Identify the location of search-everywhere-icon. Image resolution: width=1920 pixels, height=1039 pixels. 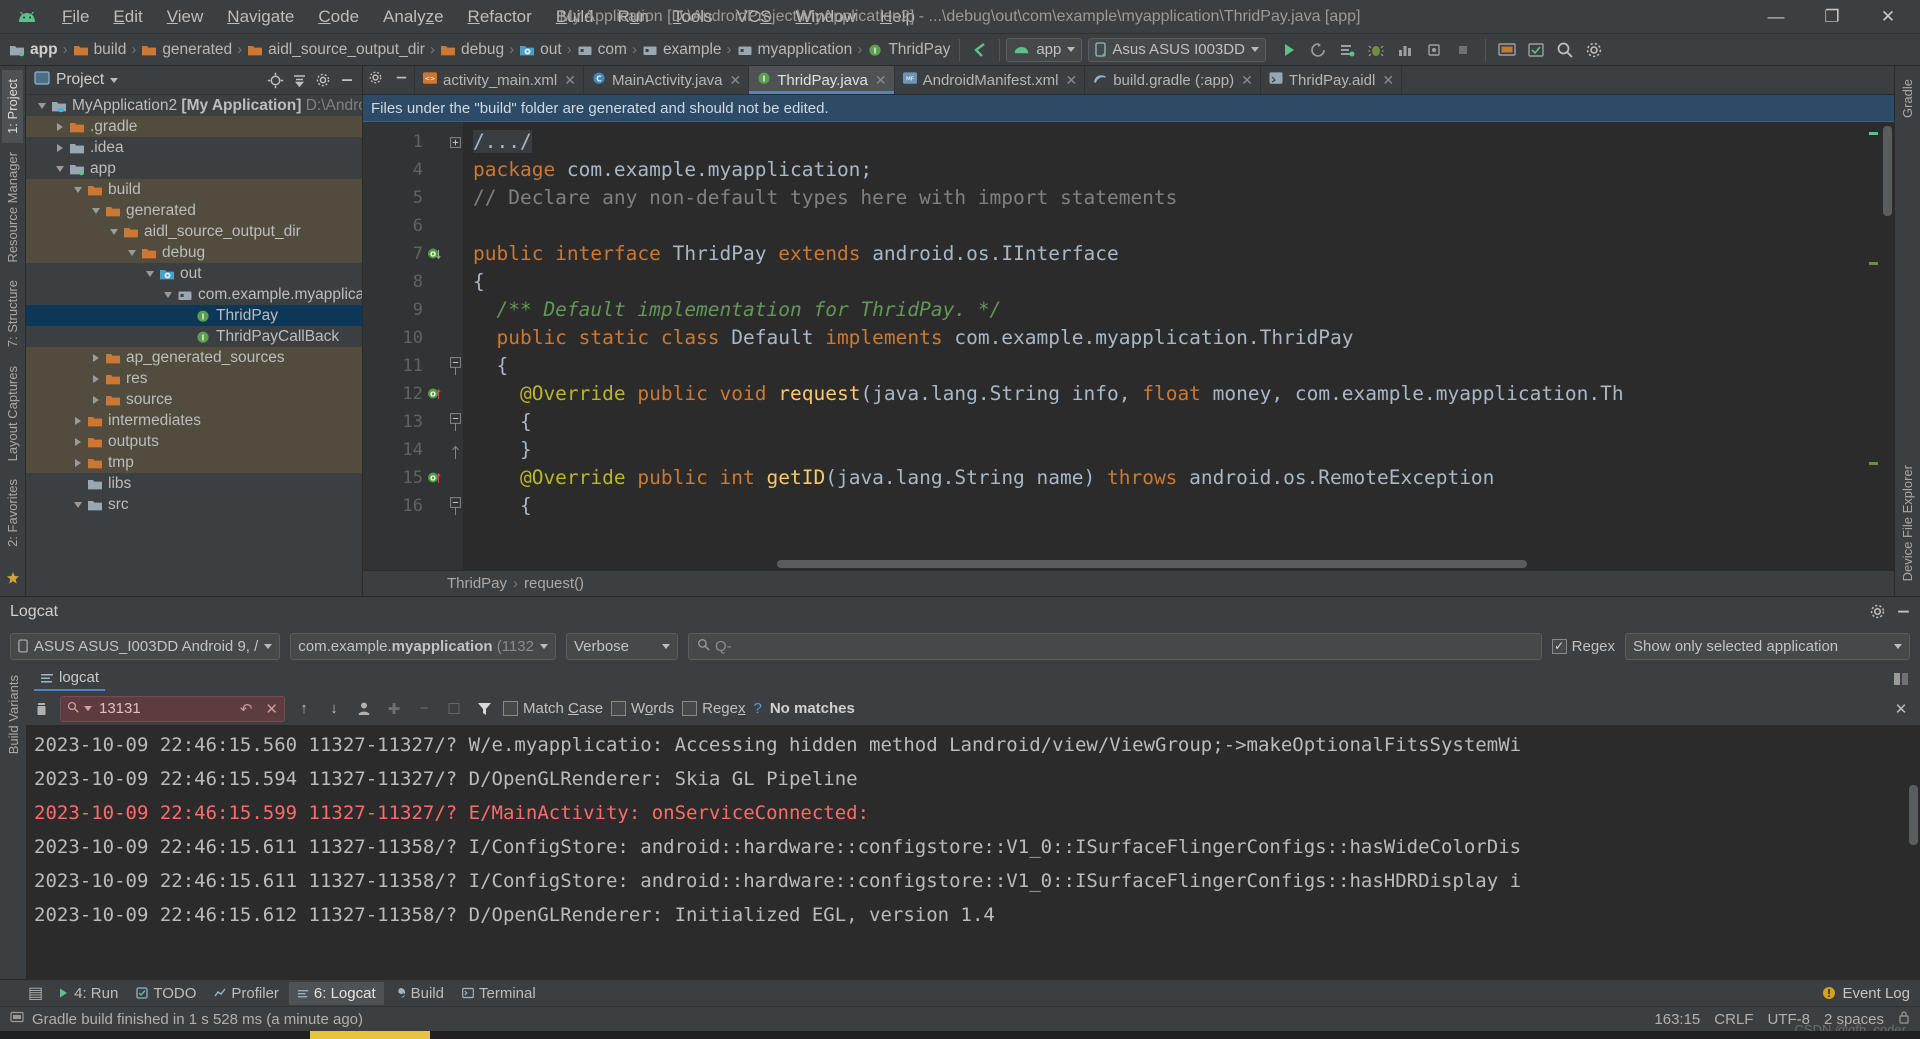
(1565, 50).